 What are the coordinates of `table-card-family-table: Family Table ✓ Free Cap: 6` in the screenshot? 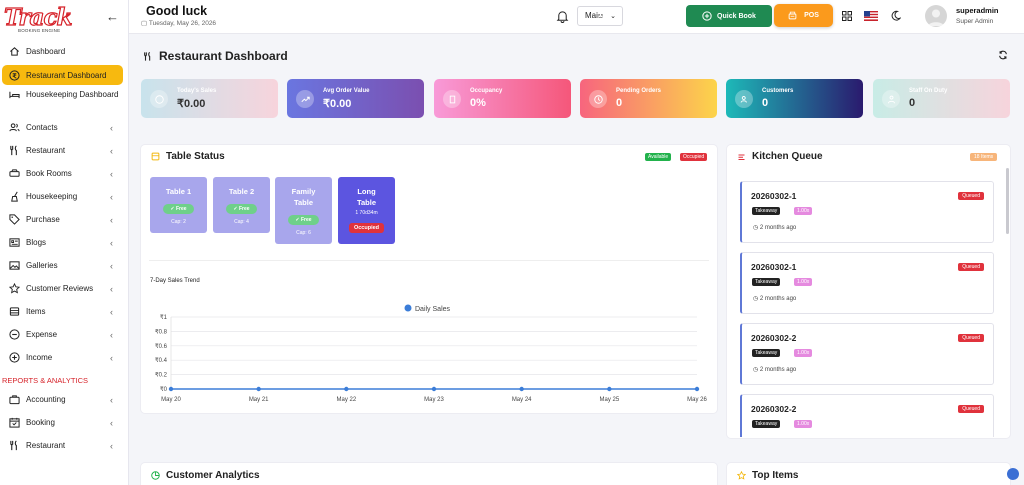 It's located at (303, 210).